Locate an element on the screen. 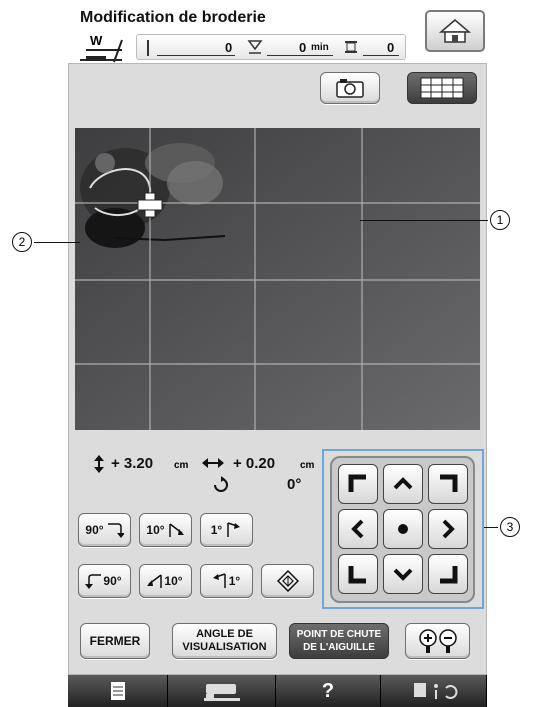 This screenshot has height=707, width=539. rotation-angle: 0° is located at coordinates (294, 484).